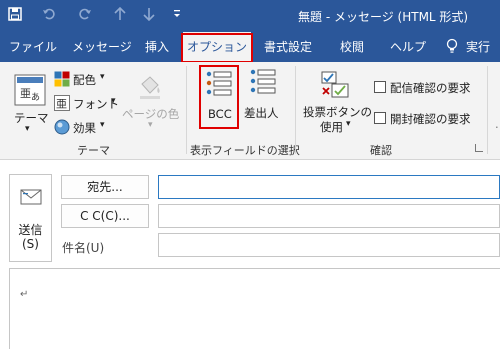  What do you see at coordinates (261, 113) in the screenshot?
I see `from-label: 差出人` at bounding box center [261, 113].